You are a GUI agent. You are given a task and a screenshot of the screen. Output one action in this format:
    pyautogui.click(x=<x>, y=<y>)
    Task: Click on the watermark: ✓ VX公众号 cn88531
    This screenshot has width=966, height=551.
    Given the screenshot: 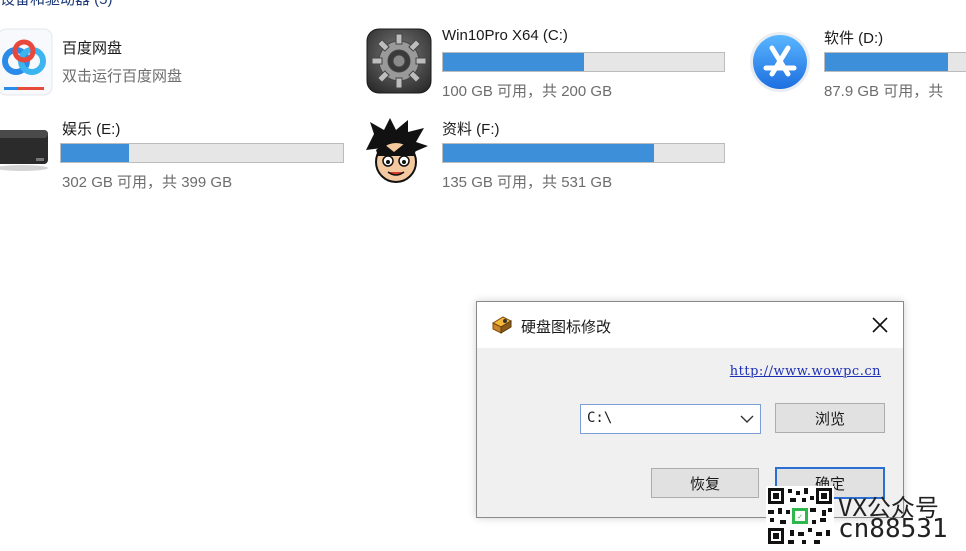 What is the action you would take?
    pyautogui.click(x=866, y=516)
    